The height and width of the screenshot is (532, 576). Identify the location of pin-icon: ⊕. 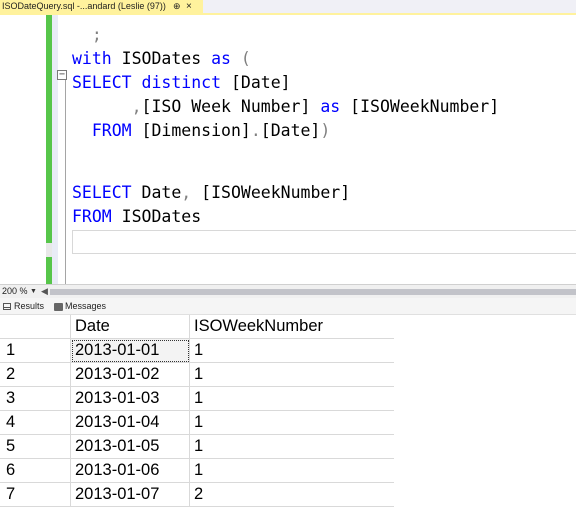
(177, 6).